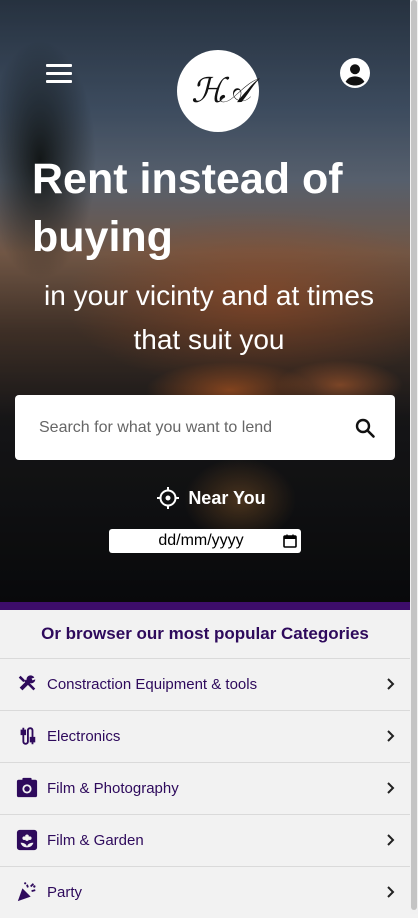  Describe the element at coordinates (205, 606) in the screenshot. I see `section-divider` at that location.